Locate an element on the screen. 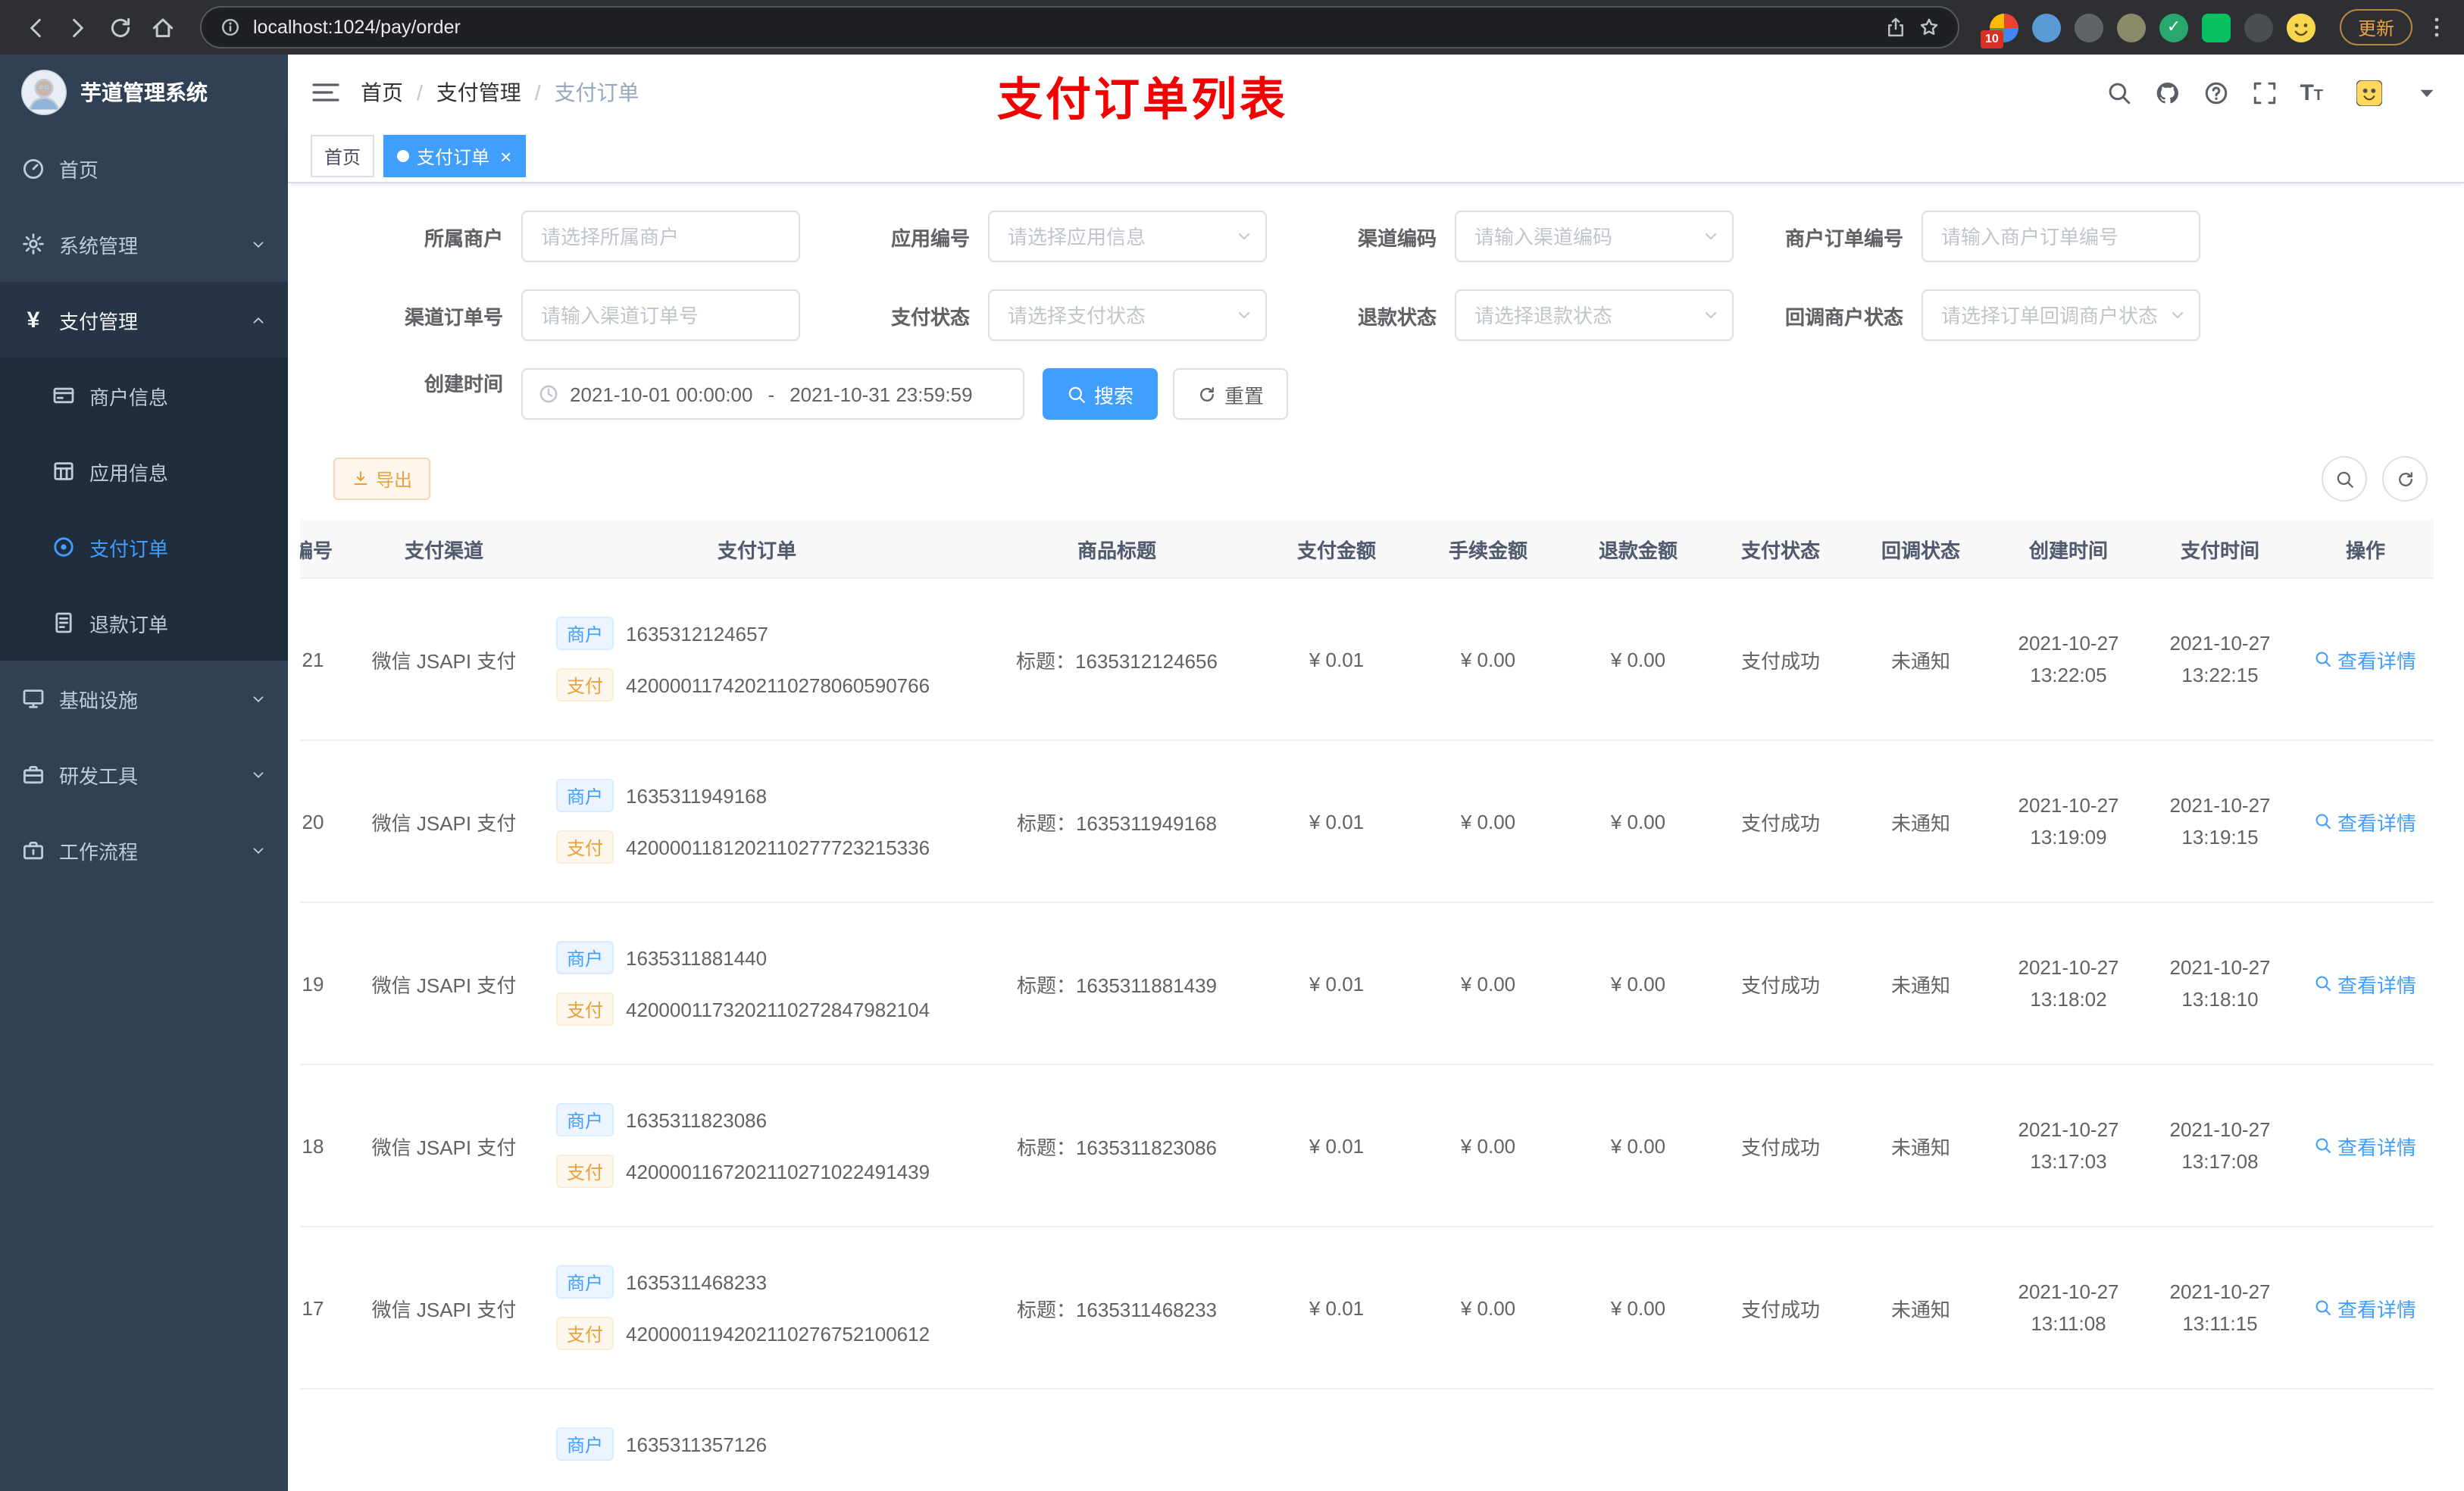 The height and width of the screenshot is (1491, 2464). address-bar: localhost:1024/pay/order is located at coordinates (1079, 27).